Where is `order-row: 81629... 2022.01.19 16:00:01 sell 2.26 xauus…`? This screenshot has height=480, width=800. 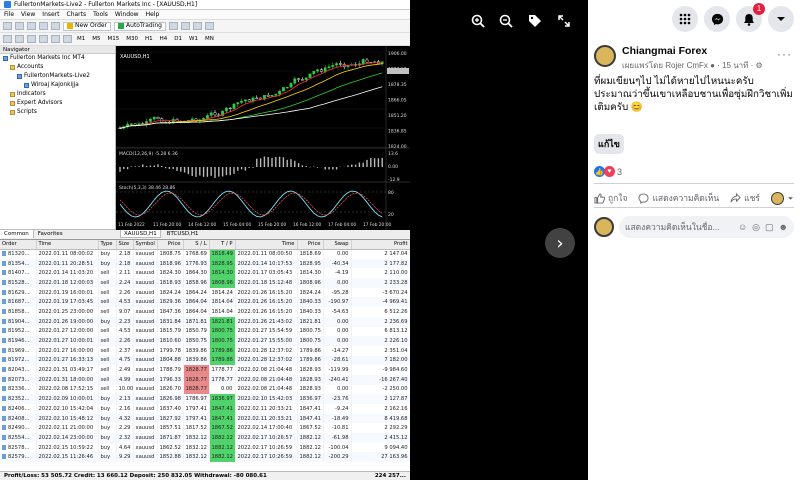 order-row: 81629... 2022.01.19 16:00:01 sell 2.26 xauus… is located at coordinates (205, 292).